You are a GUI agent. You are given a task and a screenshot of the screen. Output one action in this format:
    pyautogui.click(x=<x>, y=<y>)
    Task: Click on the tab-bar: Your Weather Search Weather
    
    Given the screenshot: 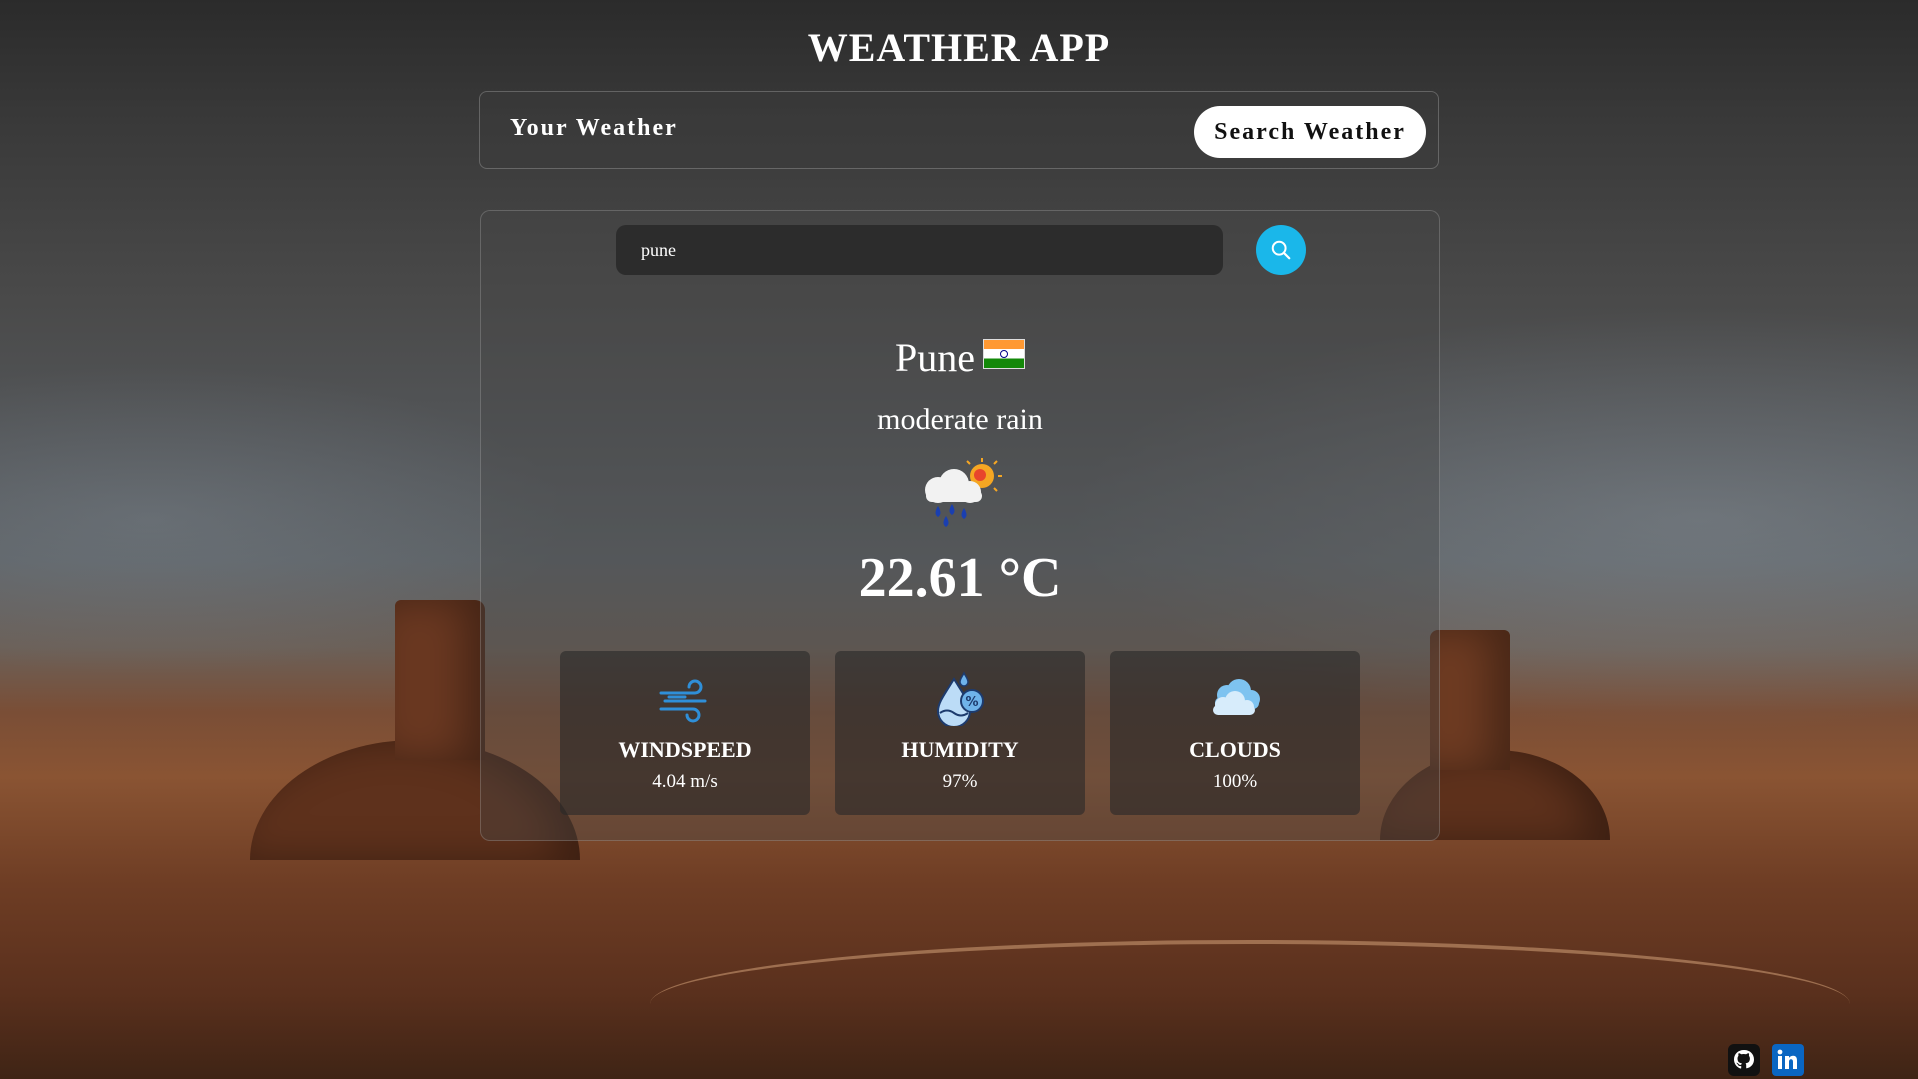 What is the action you would take?
    pyautogui.click(x=959, y=130)
    